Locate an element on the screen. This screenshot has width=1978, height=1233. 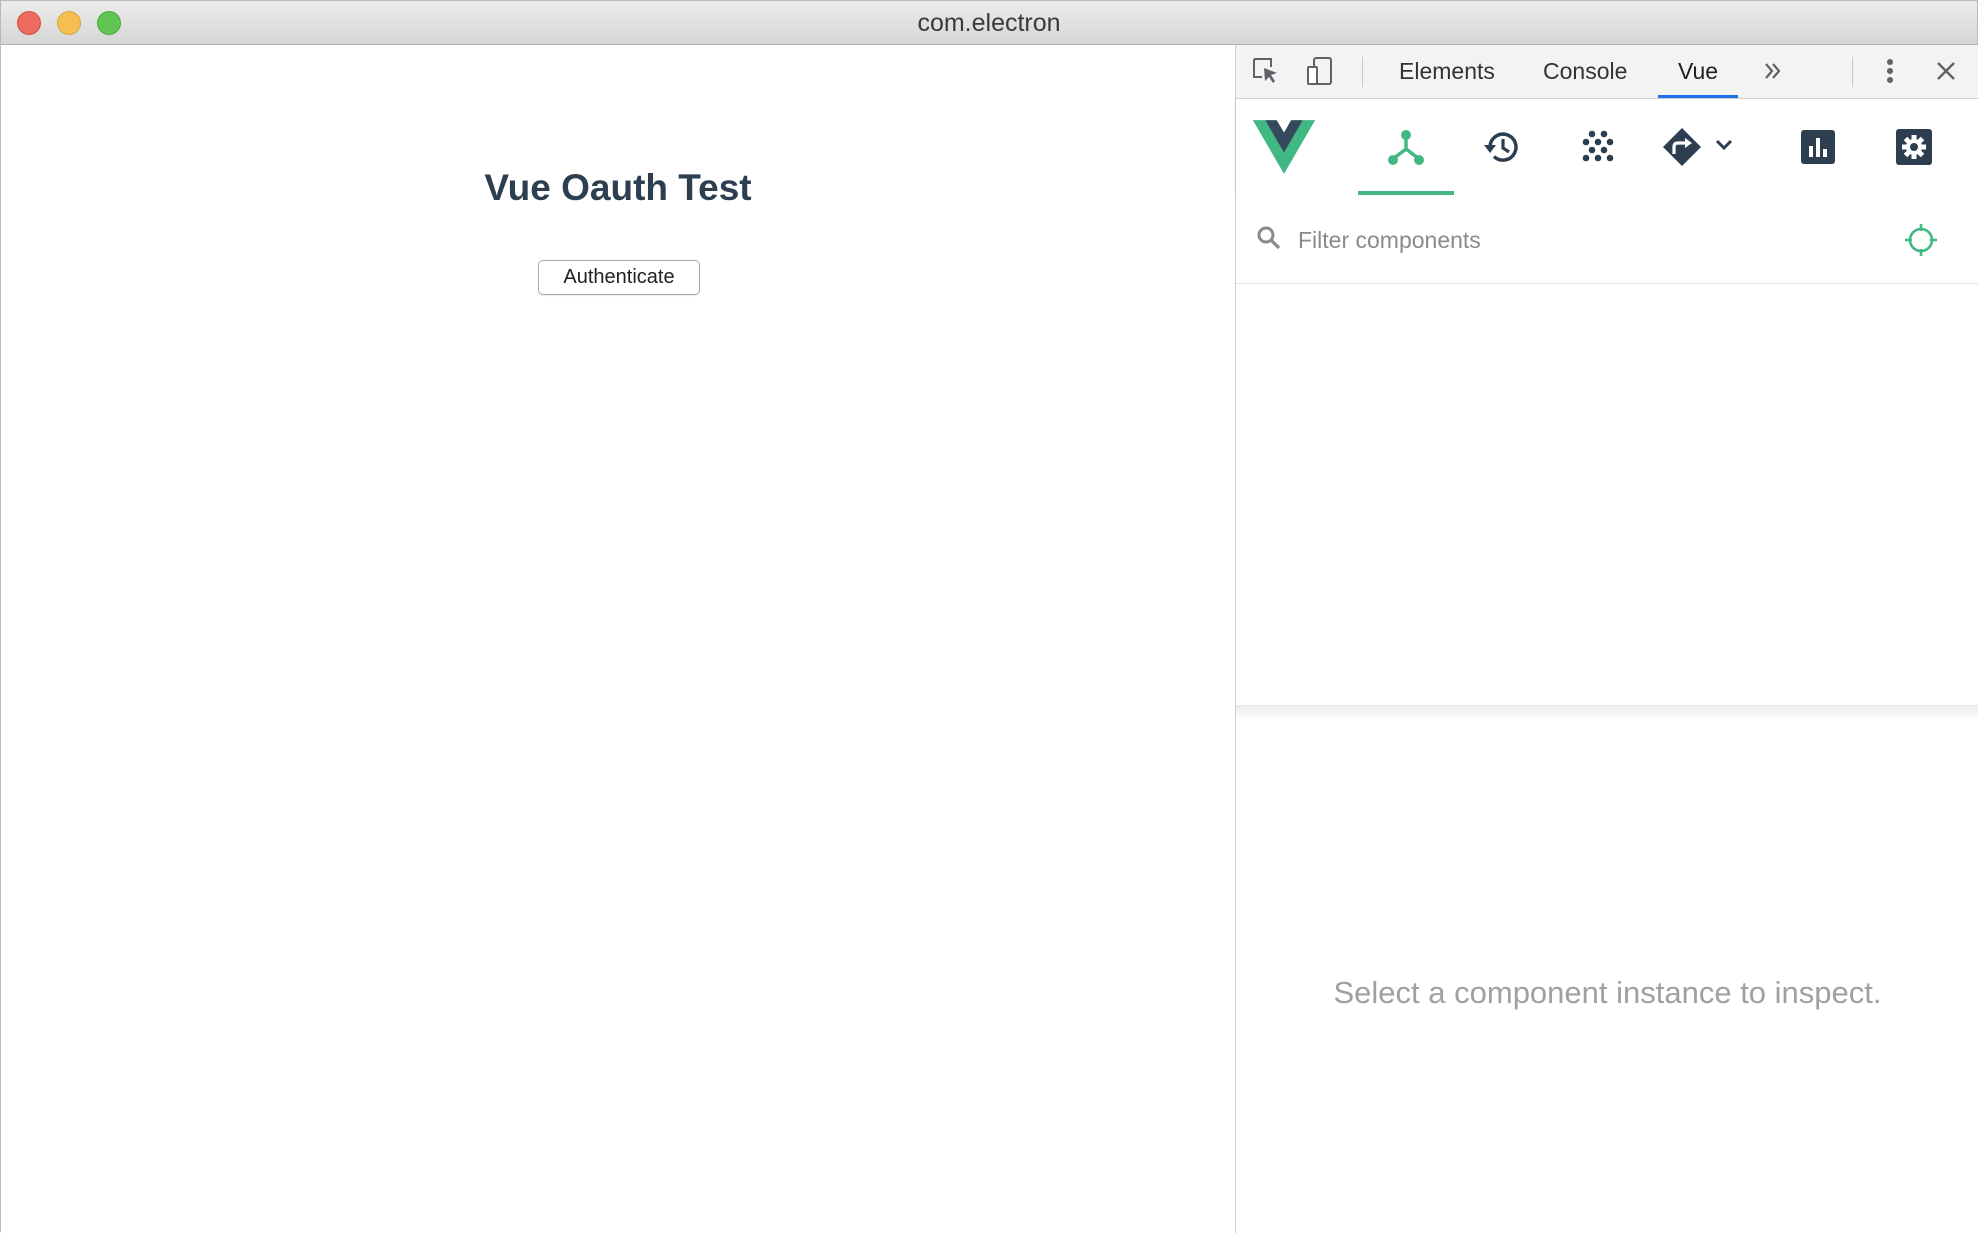
kebab-menu-icon is located at coordinates (1890, 71).